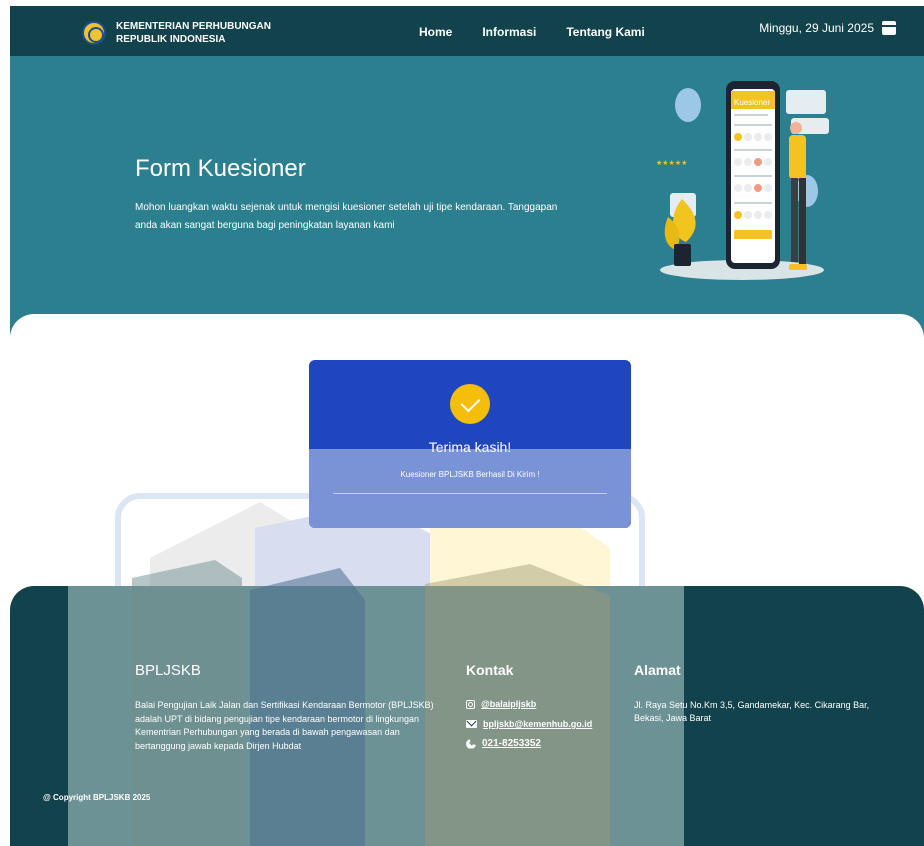 This screenshot has width=924, height=846. What do you see at coordinates (605, 32) in the screenshot?
I see `nav-tentang-kami-link: Tentang Kami` at bounding box center [605, 32].